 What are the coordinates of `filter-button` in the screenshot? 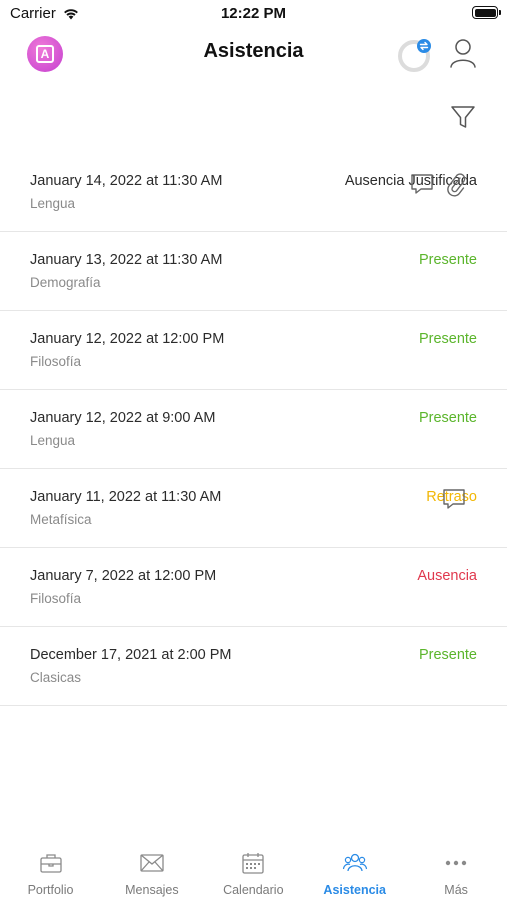 It's located at (463, 117).